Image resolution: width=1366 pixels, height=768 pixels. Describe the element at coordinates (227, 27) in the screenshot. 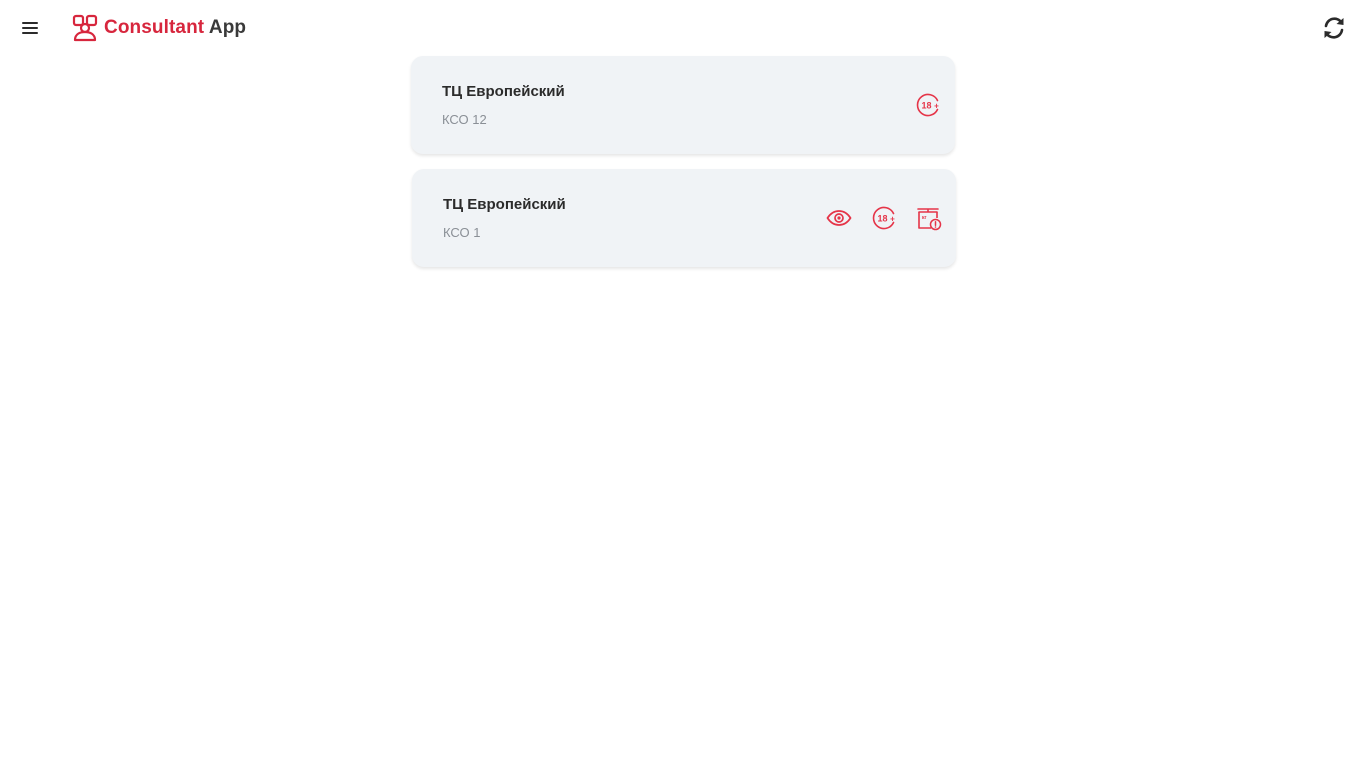

I see `app-title-suffix: App` at that location.